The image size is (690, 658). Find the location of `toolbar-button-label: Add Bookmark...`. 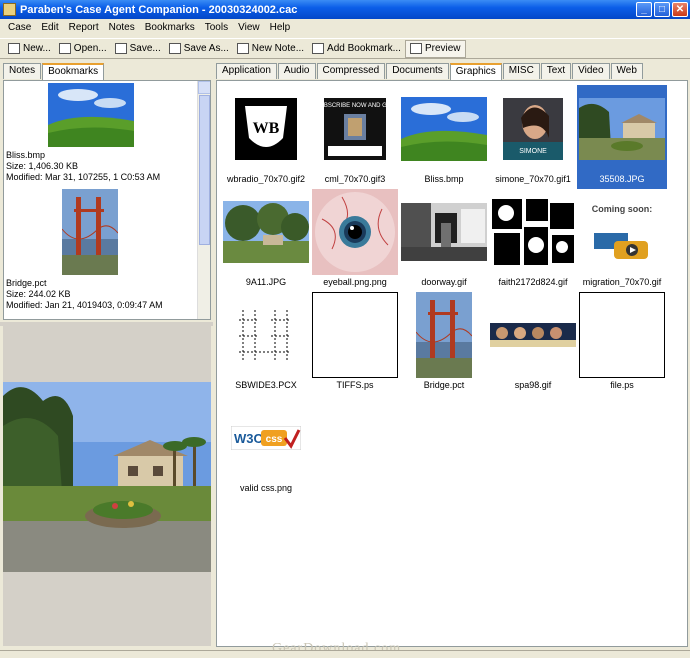

toolbar-button-label: Add Bookmark... is located at coordinates (364, 48).